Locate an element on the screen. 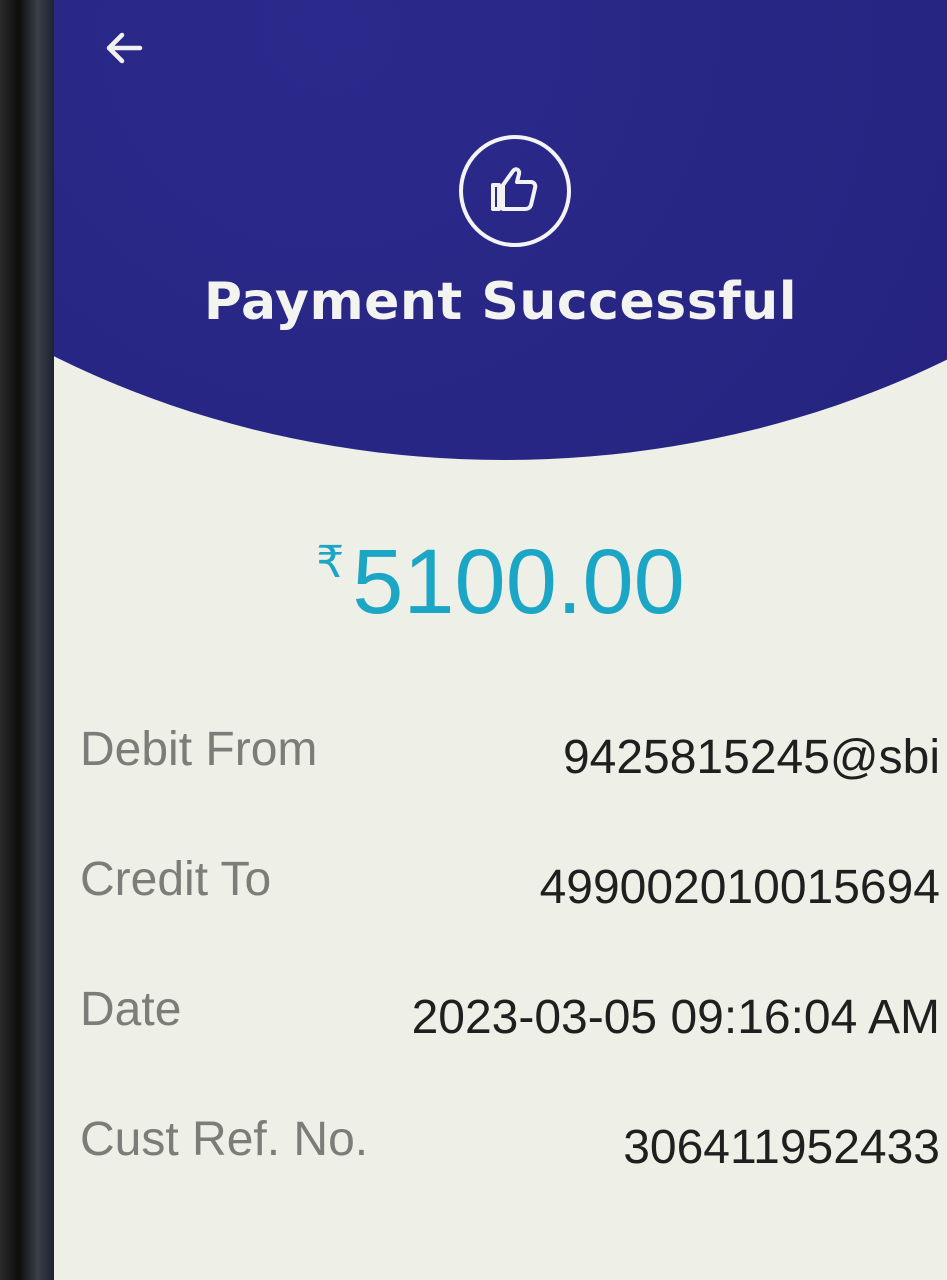  date-label: Date is located at coordinates (131, 1009).